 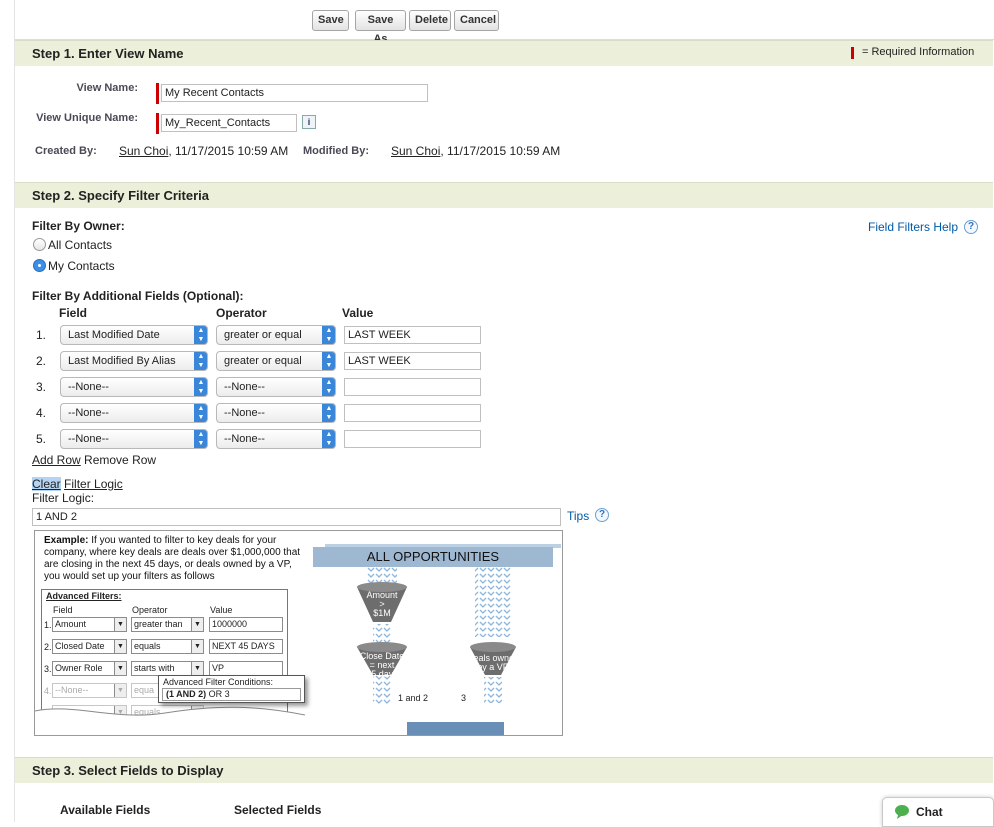 I want to click on row-4-operator-select: --None-- ▲ ▼, so click(x=276, y=413).